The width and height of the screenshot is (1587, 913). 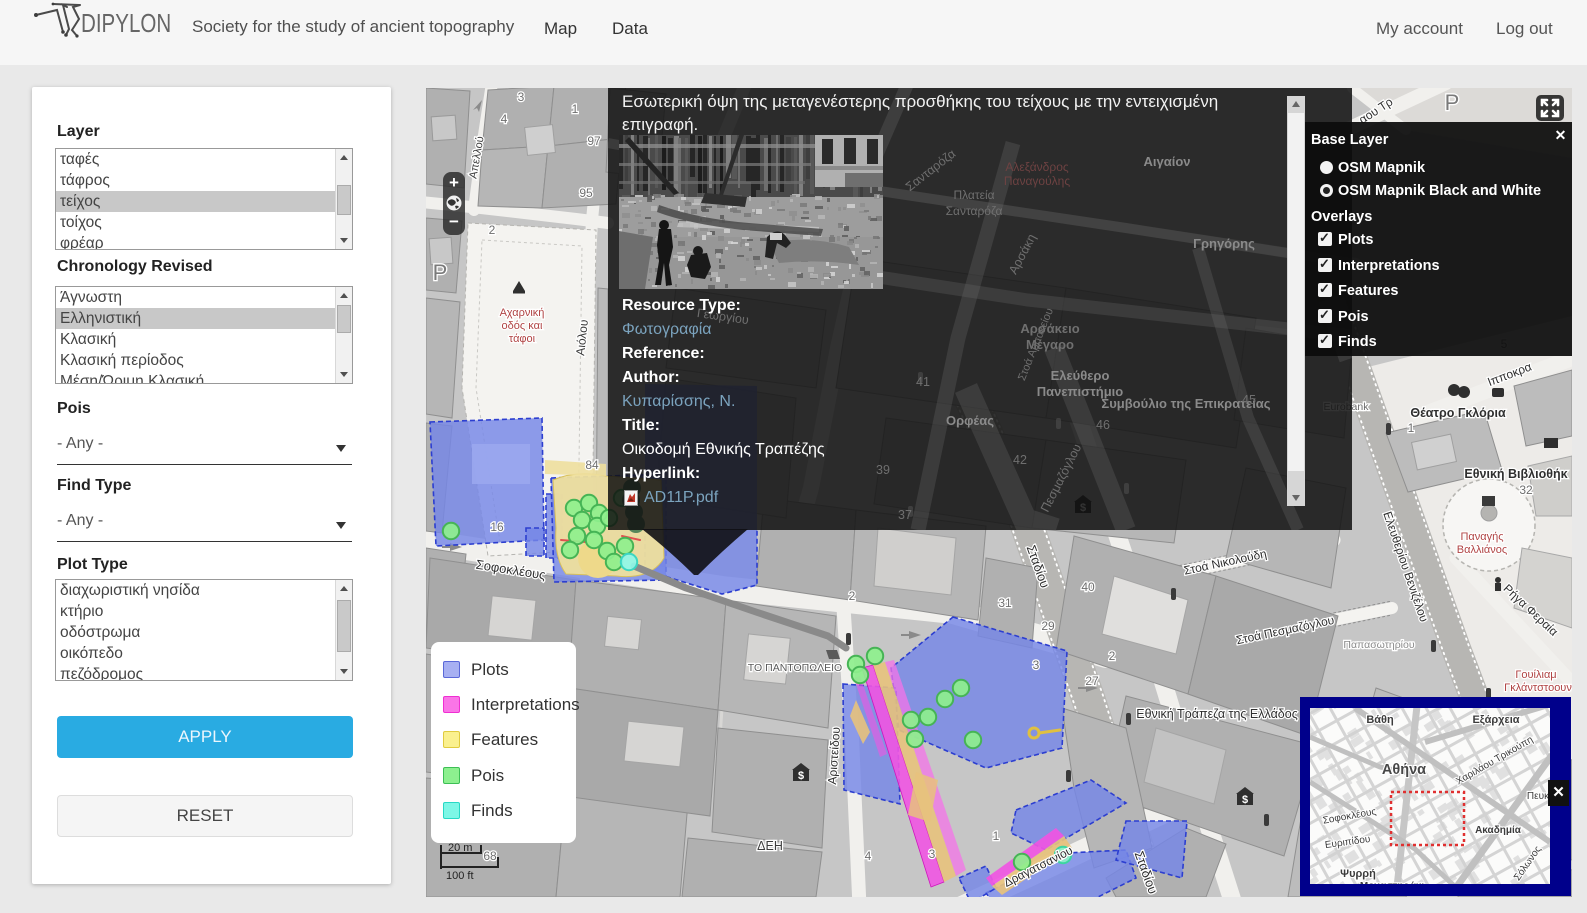 What do you see at coordinates (1458, 413) in the screenshot?
I see `svg-text: Θέατρο Γκλόρια` at bounding box center [1458, 413].